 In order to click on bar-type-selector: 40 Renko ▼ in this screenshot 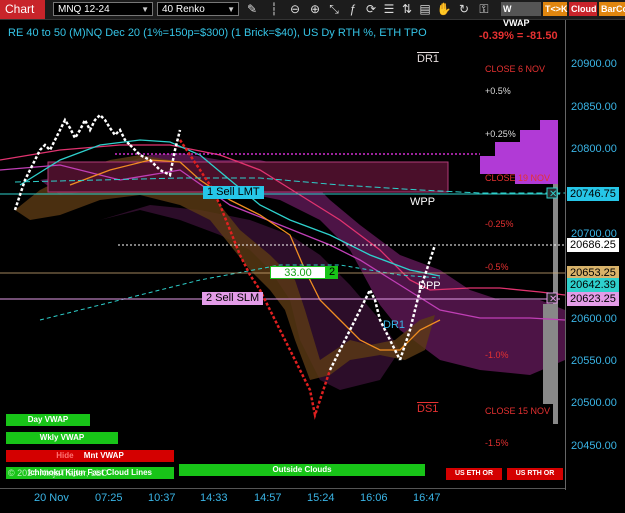, I will do `click(198, 9)`.